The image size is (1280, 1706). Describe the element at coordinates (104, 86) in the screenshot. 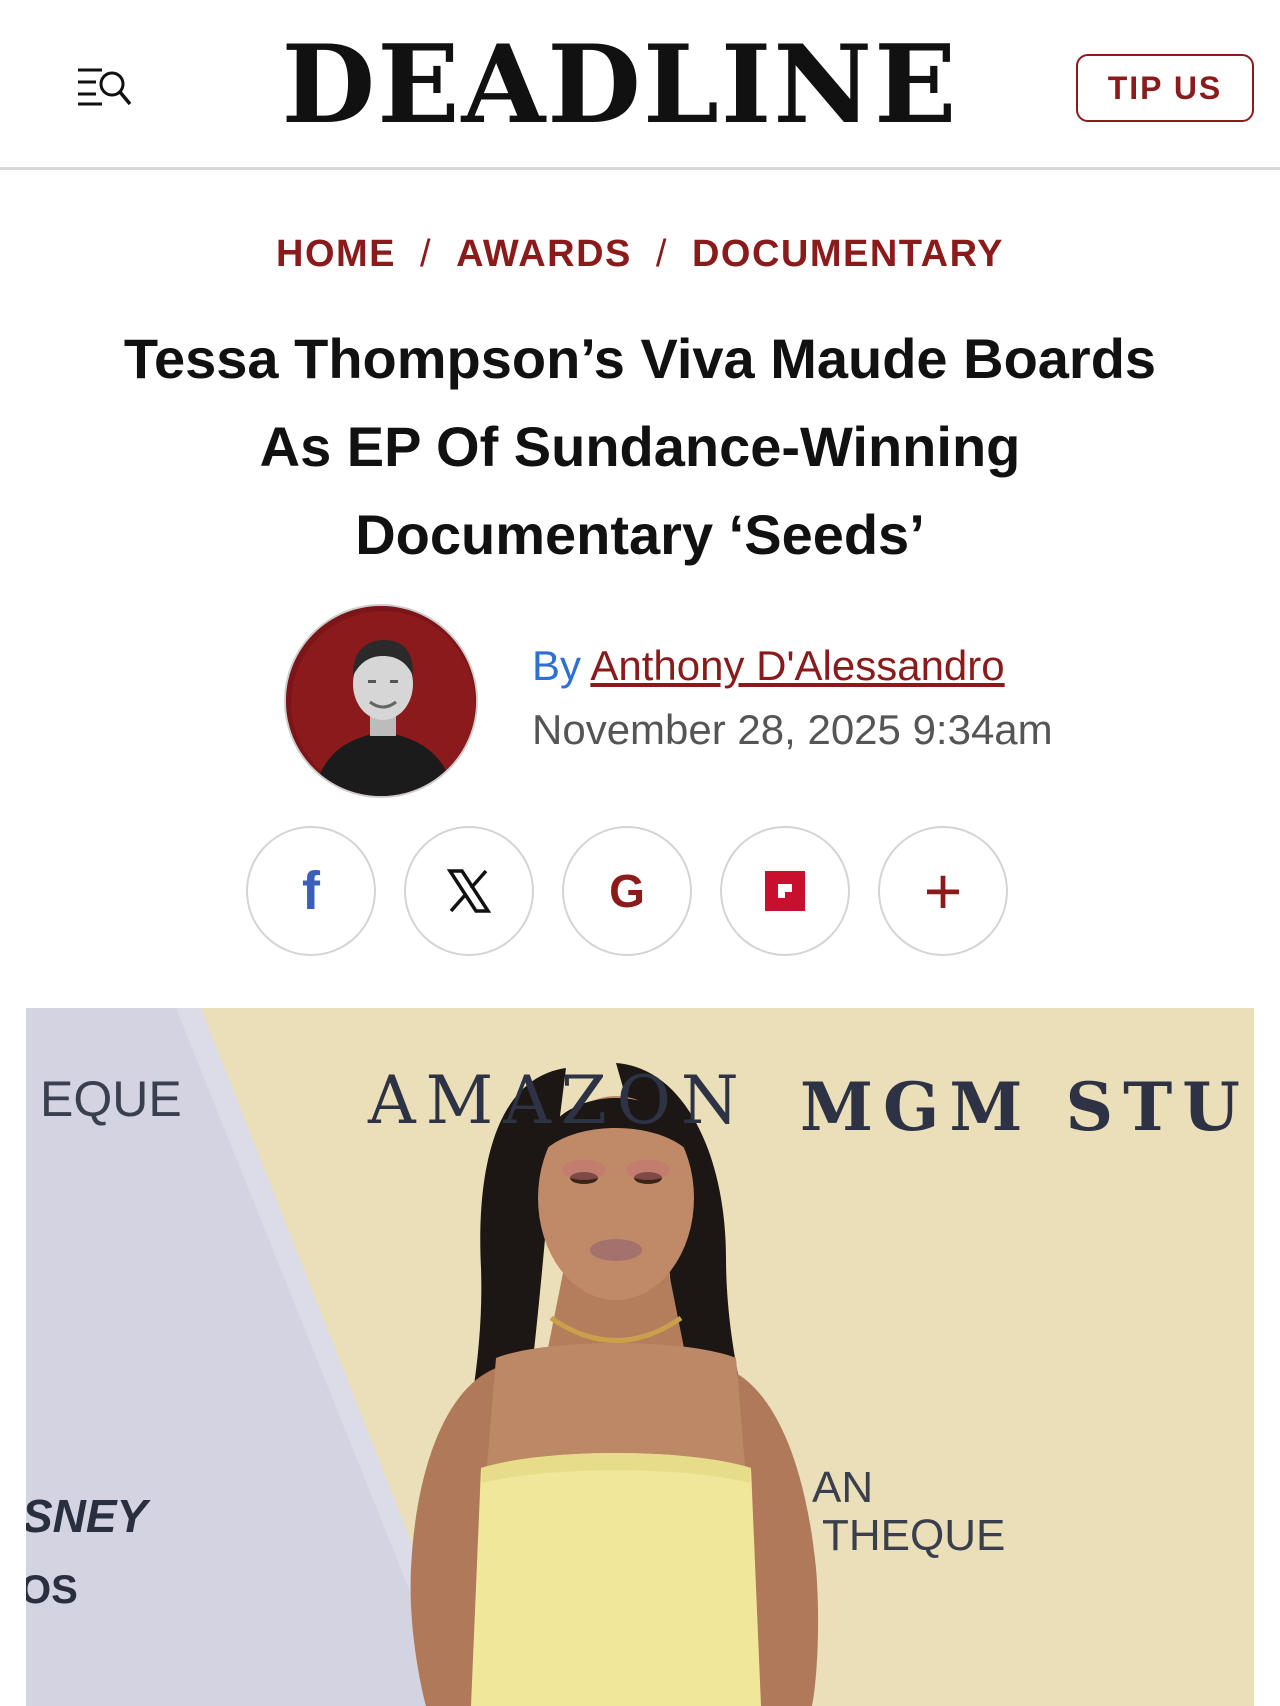

I see `menu-search-icon` at that location.